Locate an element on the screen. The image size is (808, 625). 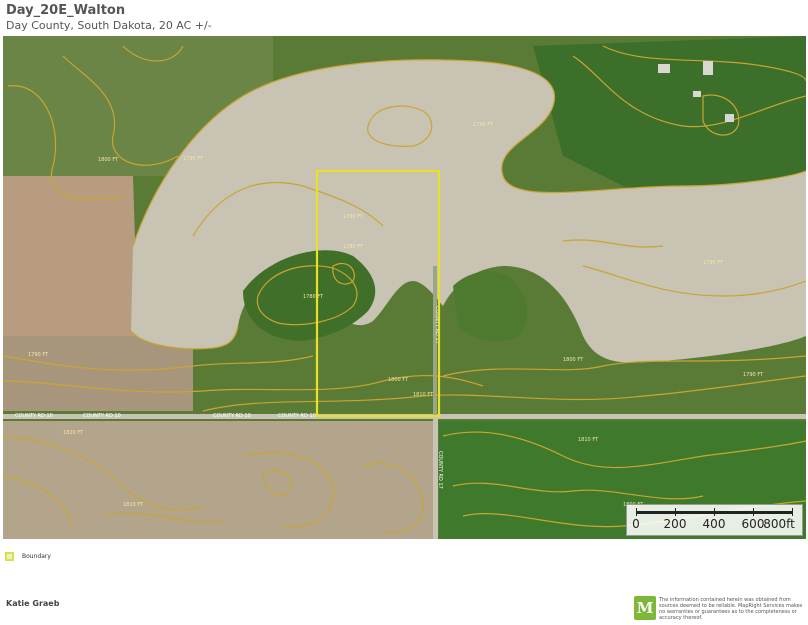
contour-label: 1820 FT is located at coordinates (73, 433).